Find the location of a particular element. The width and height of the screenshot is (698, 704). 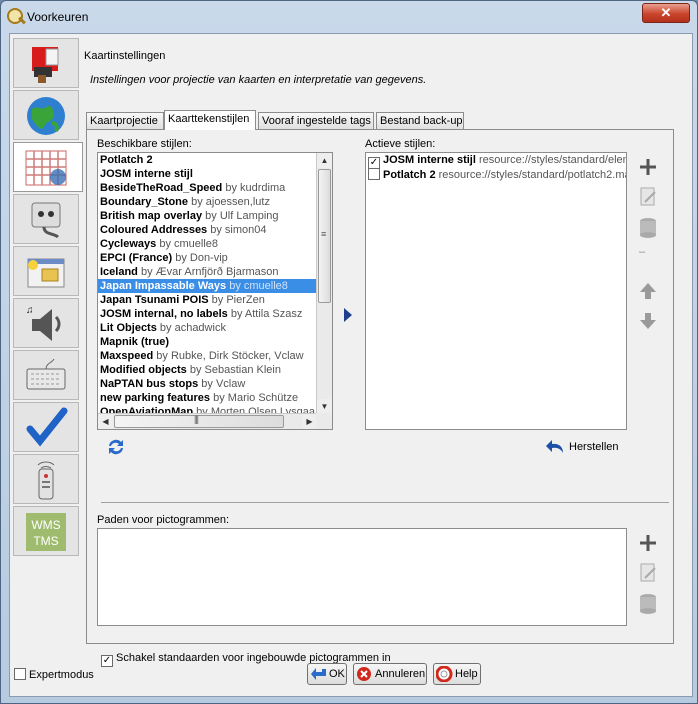

style-author: by Sebastian Klein is located at coordinates (235, 370).